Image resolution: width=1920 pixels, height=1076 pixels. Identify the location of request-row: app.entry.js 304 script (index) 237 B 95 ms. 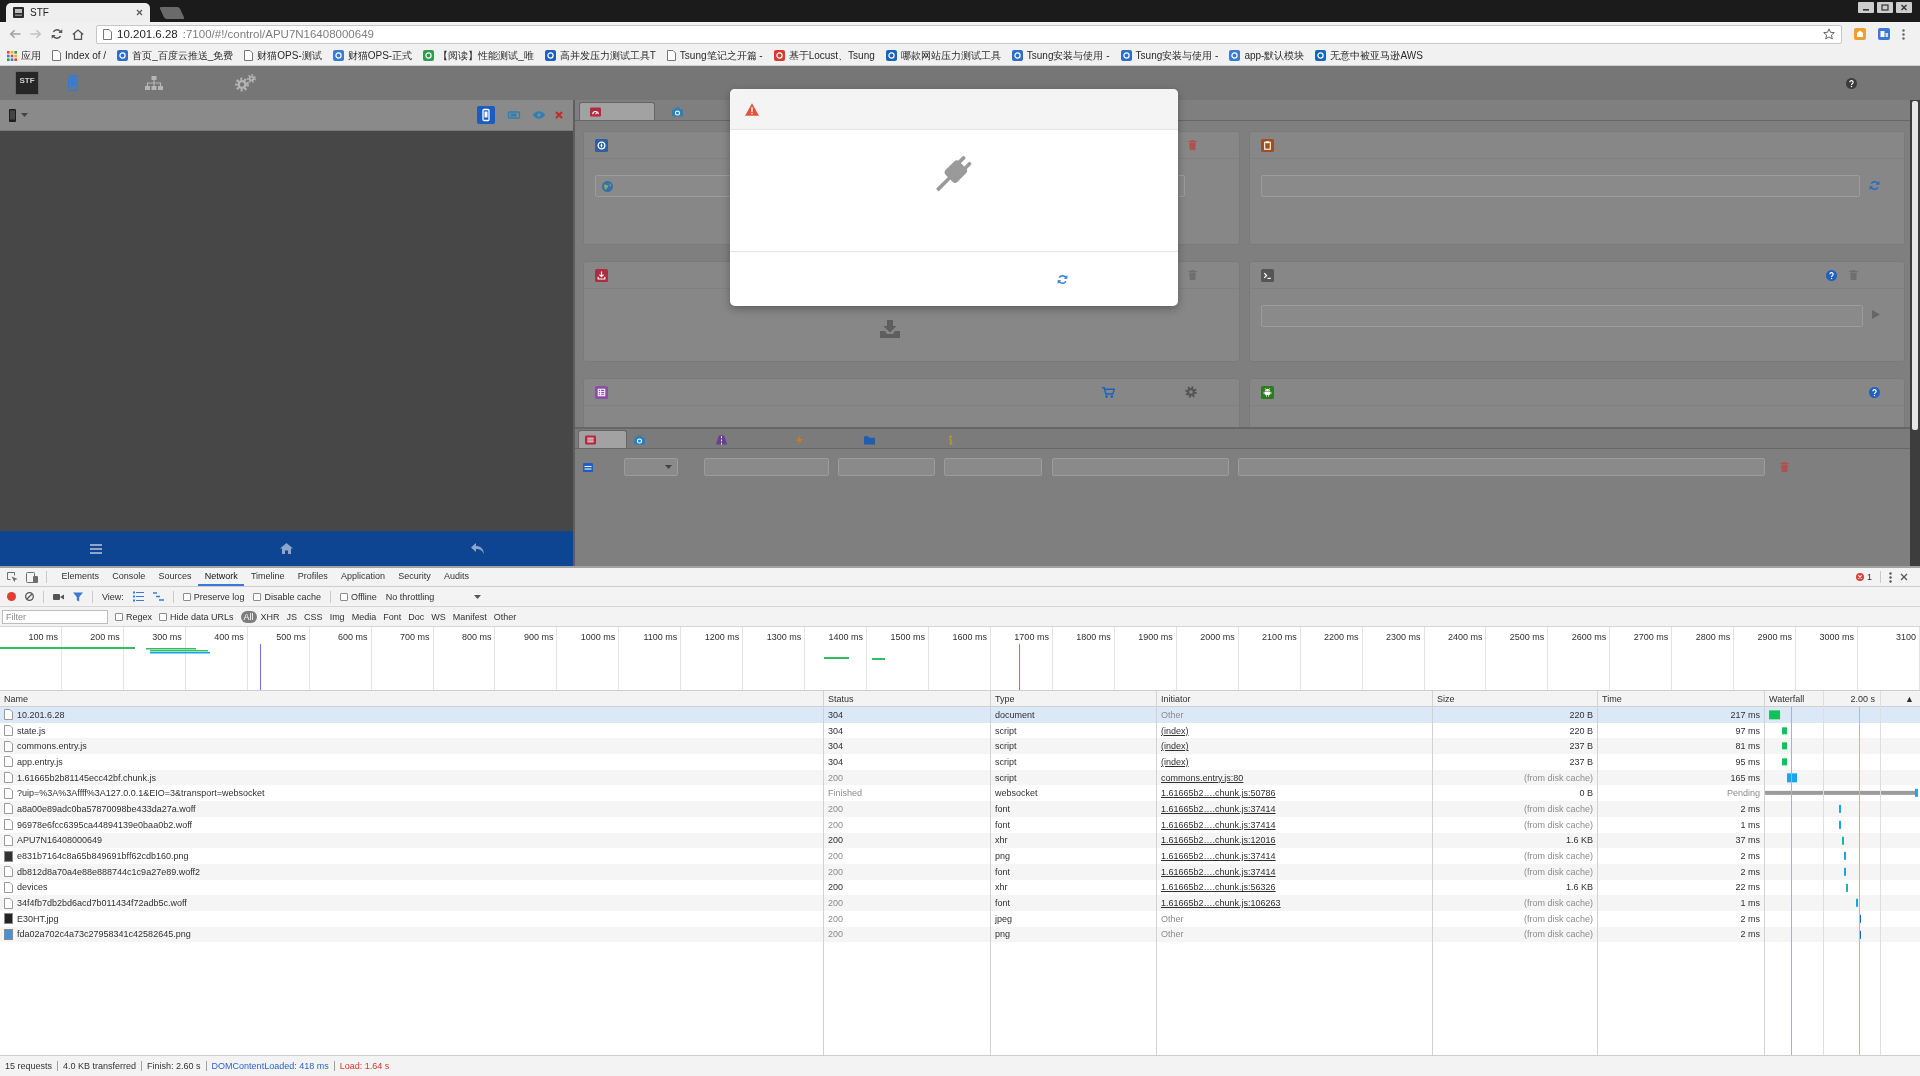
(960, 762).